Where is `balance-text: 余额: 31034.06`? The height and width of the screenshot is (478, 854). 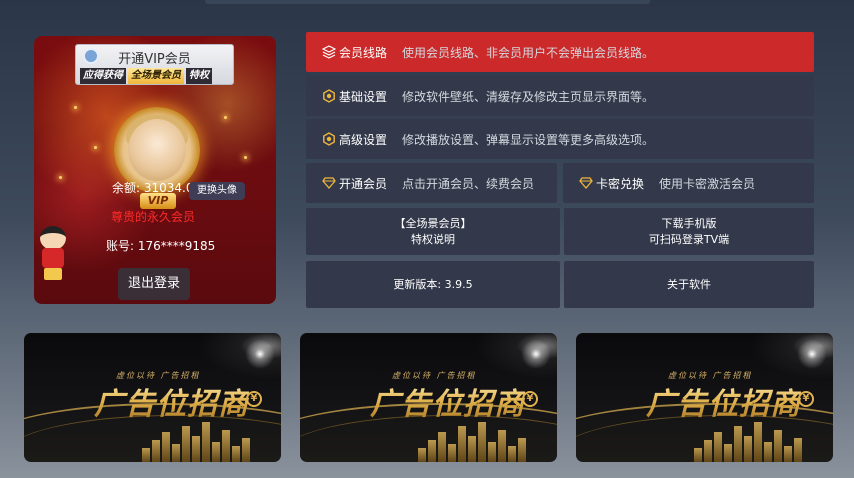 balance-text: 余额: 31034.06 is located at coordinates (157, 188).